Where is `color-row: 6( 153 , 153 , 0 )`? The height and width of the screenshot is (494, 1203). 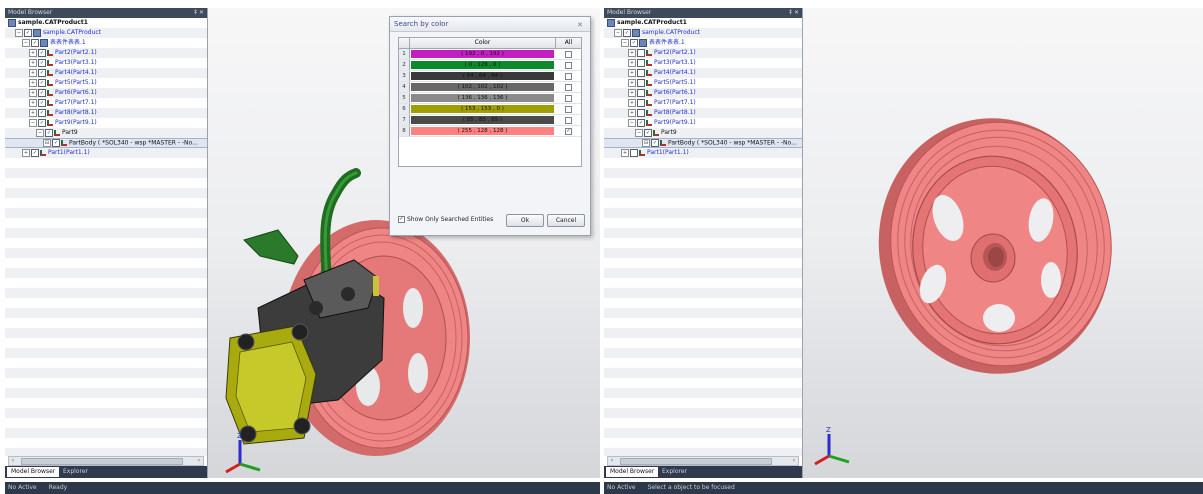
color-row: 6( 153 , 153 , 0 ) is located at coordinates (490, 109).